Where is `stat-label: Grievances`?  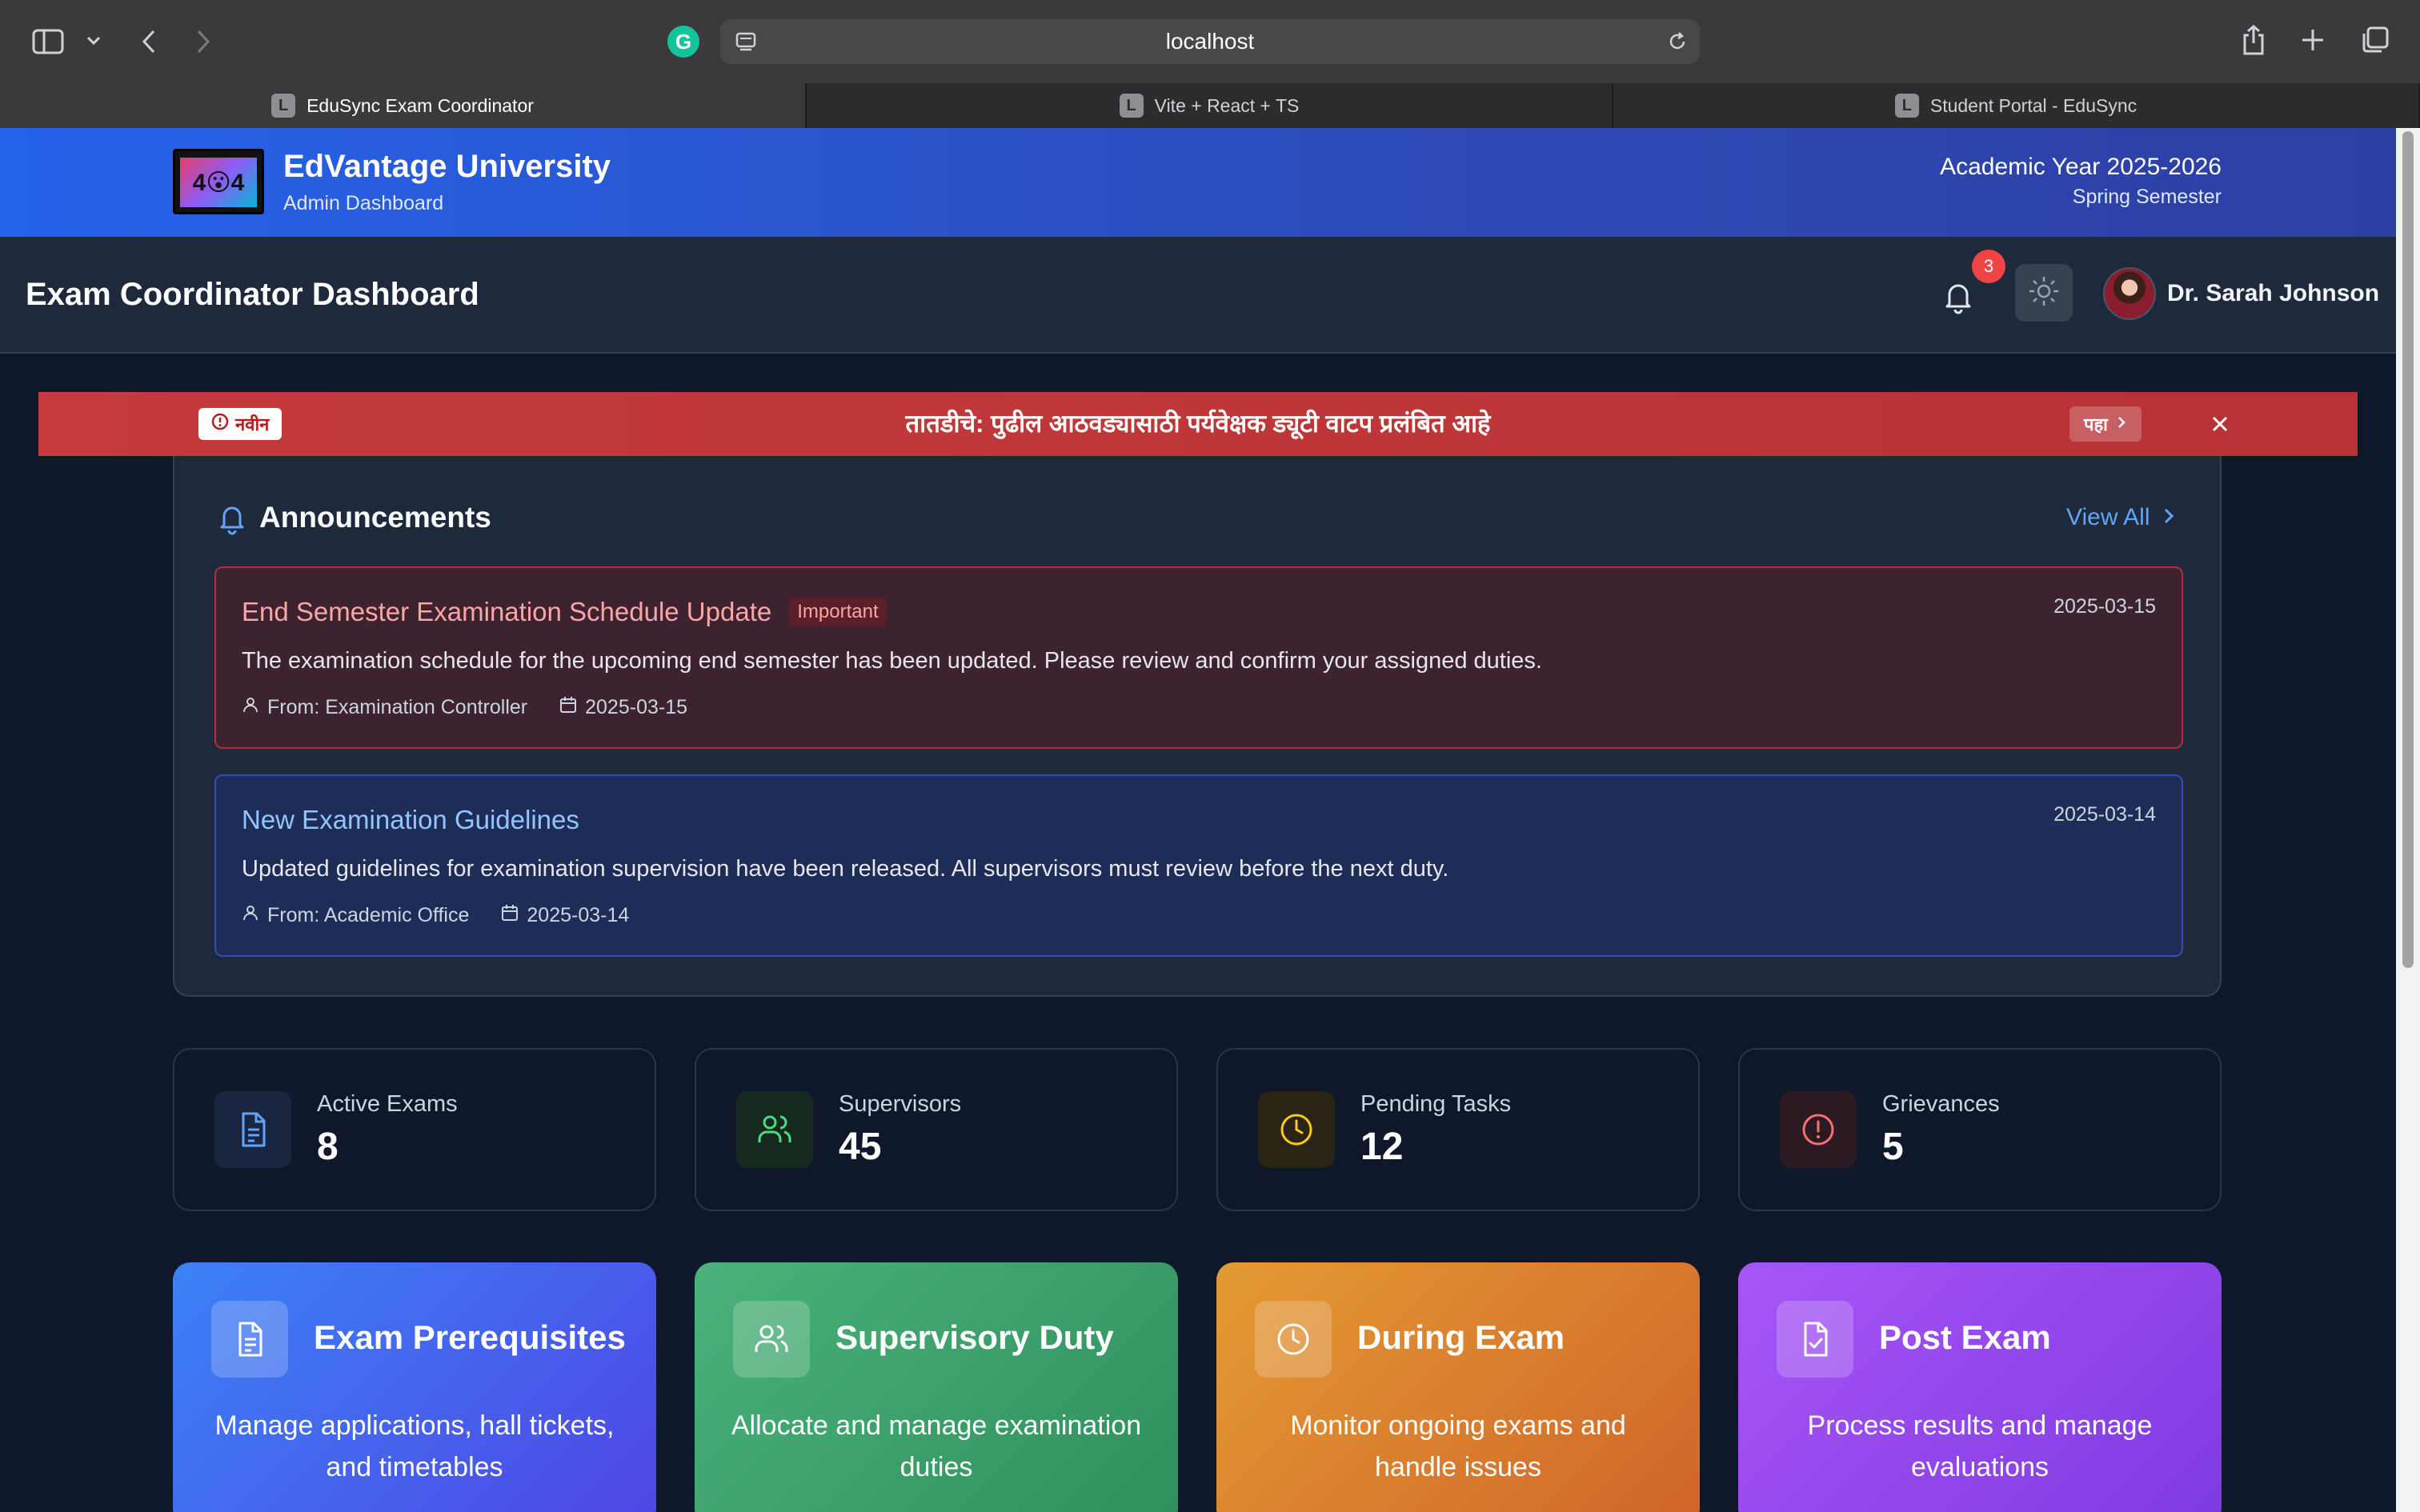 stat-label: Grievances is located at coordinates (1941, 1104).